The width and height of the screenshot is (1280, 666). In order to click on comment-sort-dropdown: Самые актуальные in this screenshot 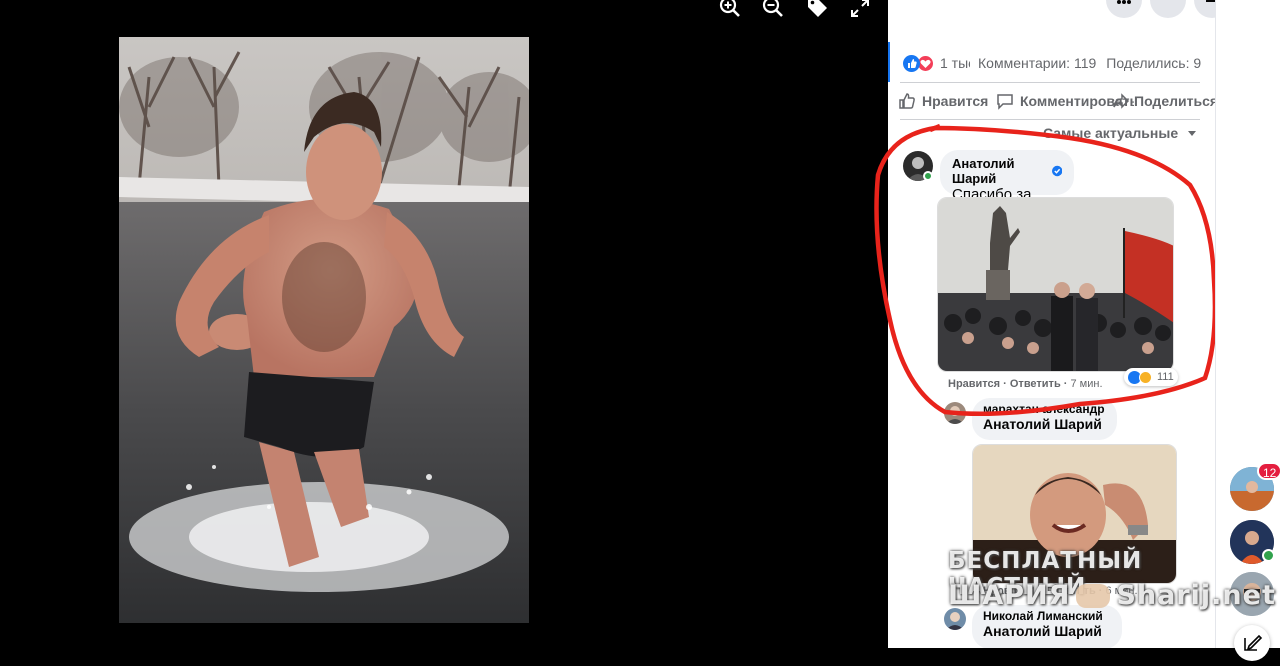, I will do `click(1120, 133)`.